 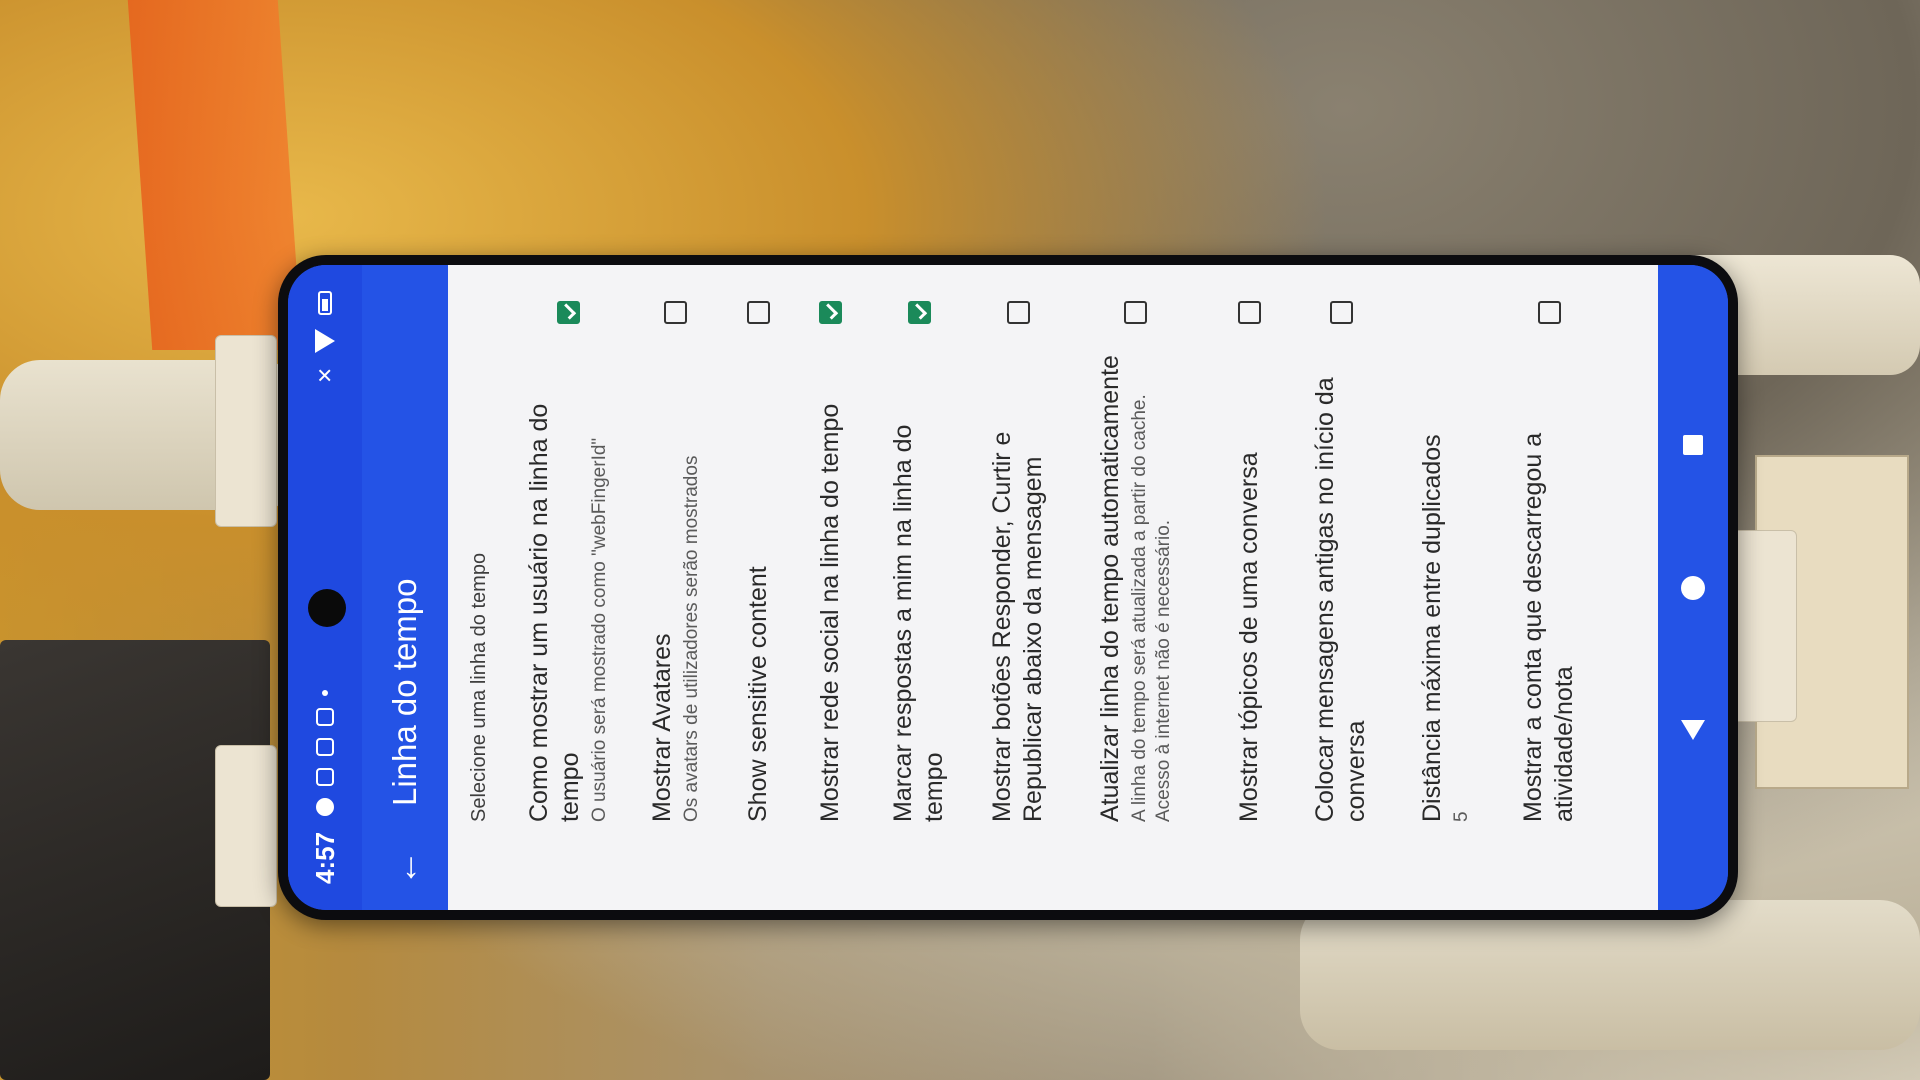 I want to click on square-recents-icon, so click(x=1693, y=445).